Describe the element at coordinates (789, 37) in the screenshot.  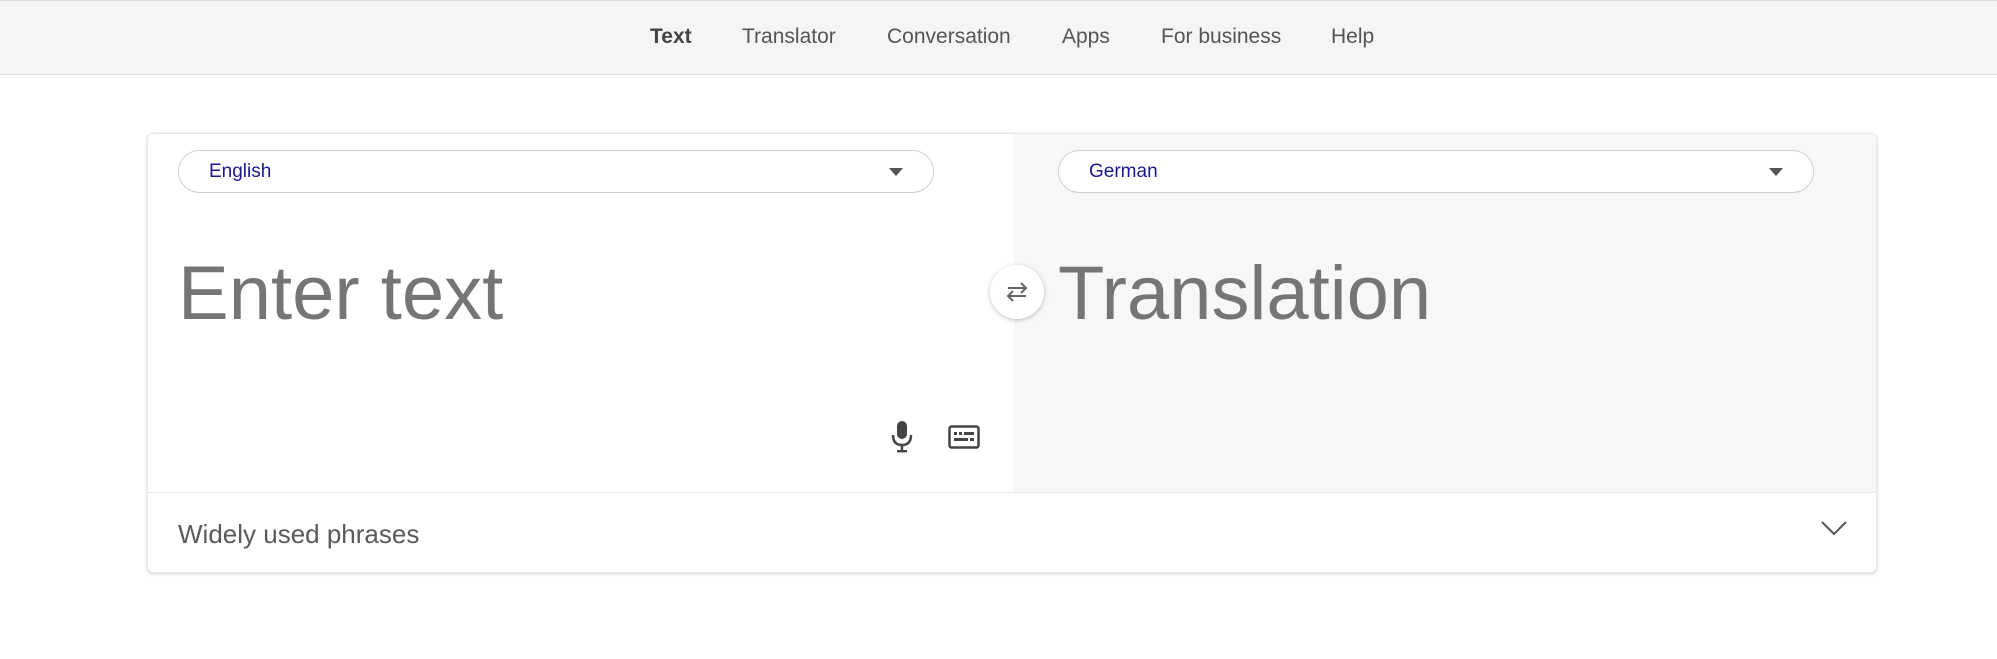
I see `nav-item-translator: Translator` at that location.